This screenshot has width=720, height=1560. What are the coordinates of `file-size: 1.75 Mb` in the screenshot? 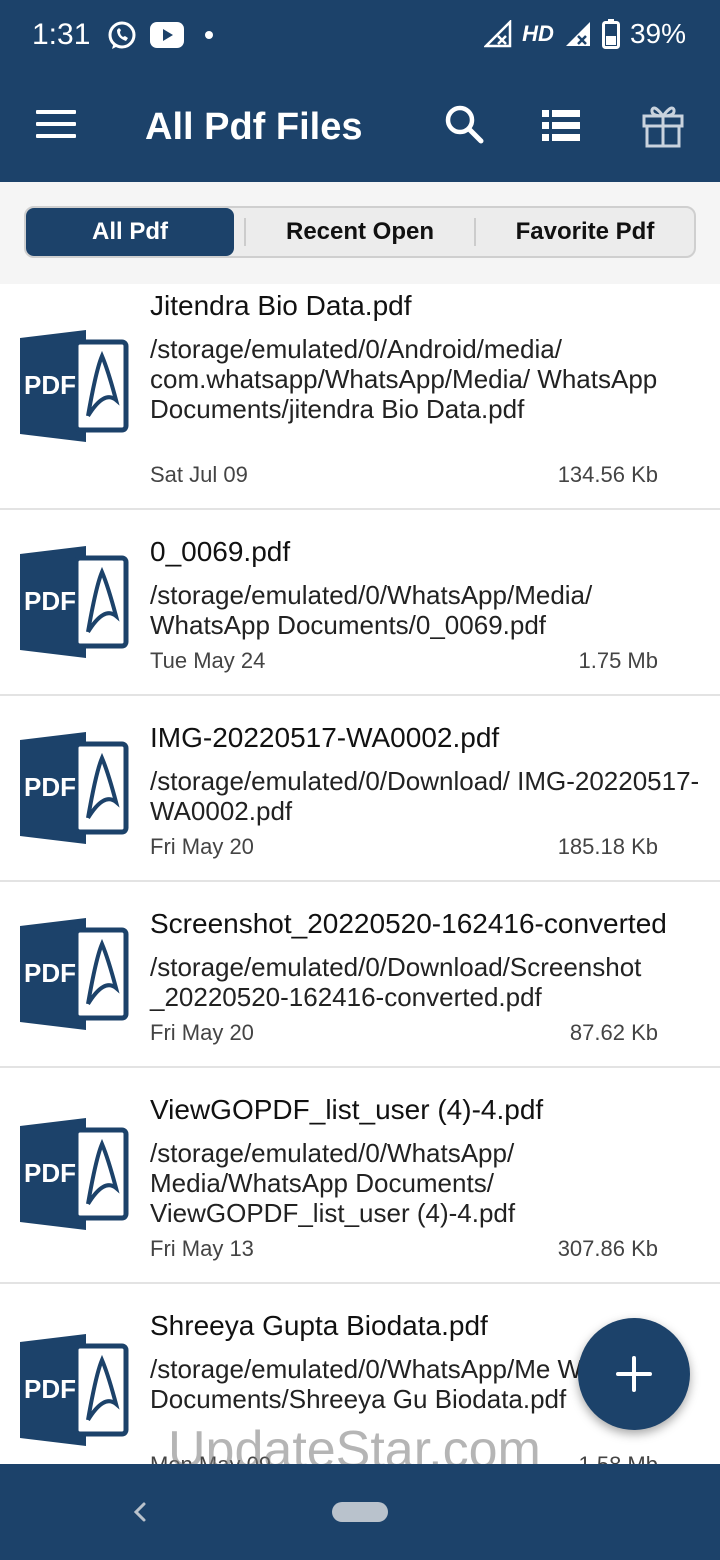 It's located at (618, 660).